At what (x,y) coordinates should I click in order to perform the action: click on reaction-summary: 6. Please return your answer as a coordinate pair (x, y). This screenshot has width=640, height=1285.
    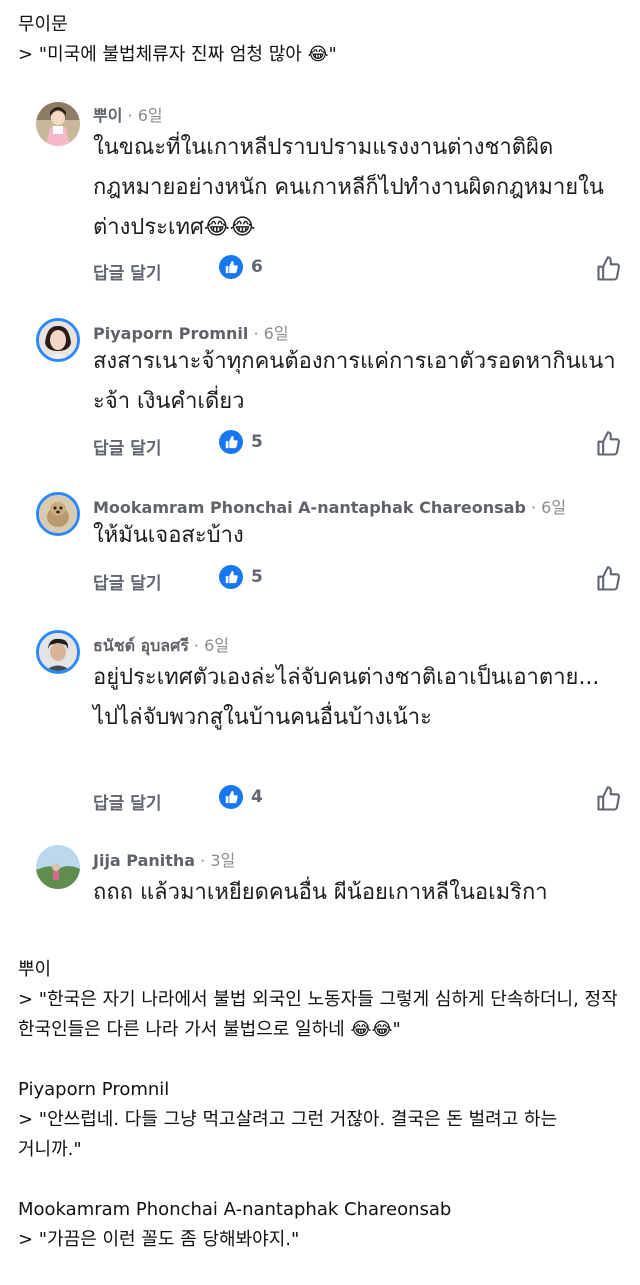
    Looking at the image, I should click on (241, 267).